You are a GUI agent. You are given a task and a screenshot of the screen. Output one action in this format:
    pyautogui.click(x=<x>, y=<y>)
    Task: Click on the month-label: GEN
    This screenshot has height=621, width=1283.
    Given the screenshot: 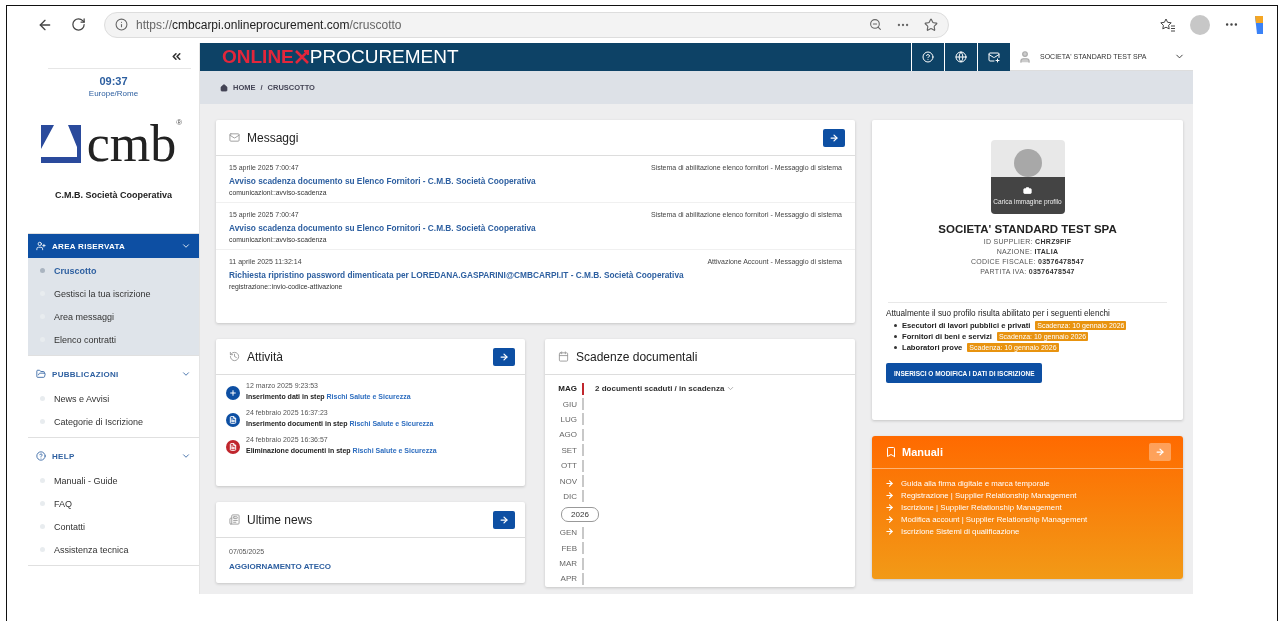 What is the action you would take?
    pyautogui.click(x=567, y=533)
    